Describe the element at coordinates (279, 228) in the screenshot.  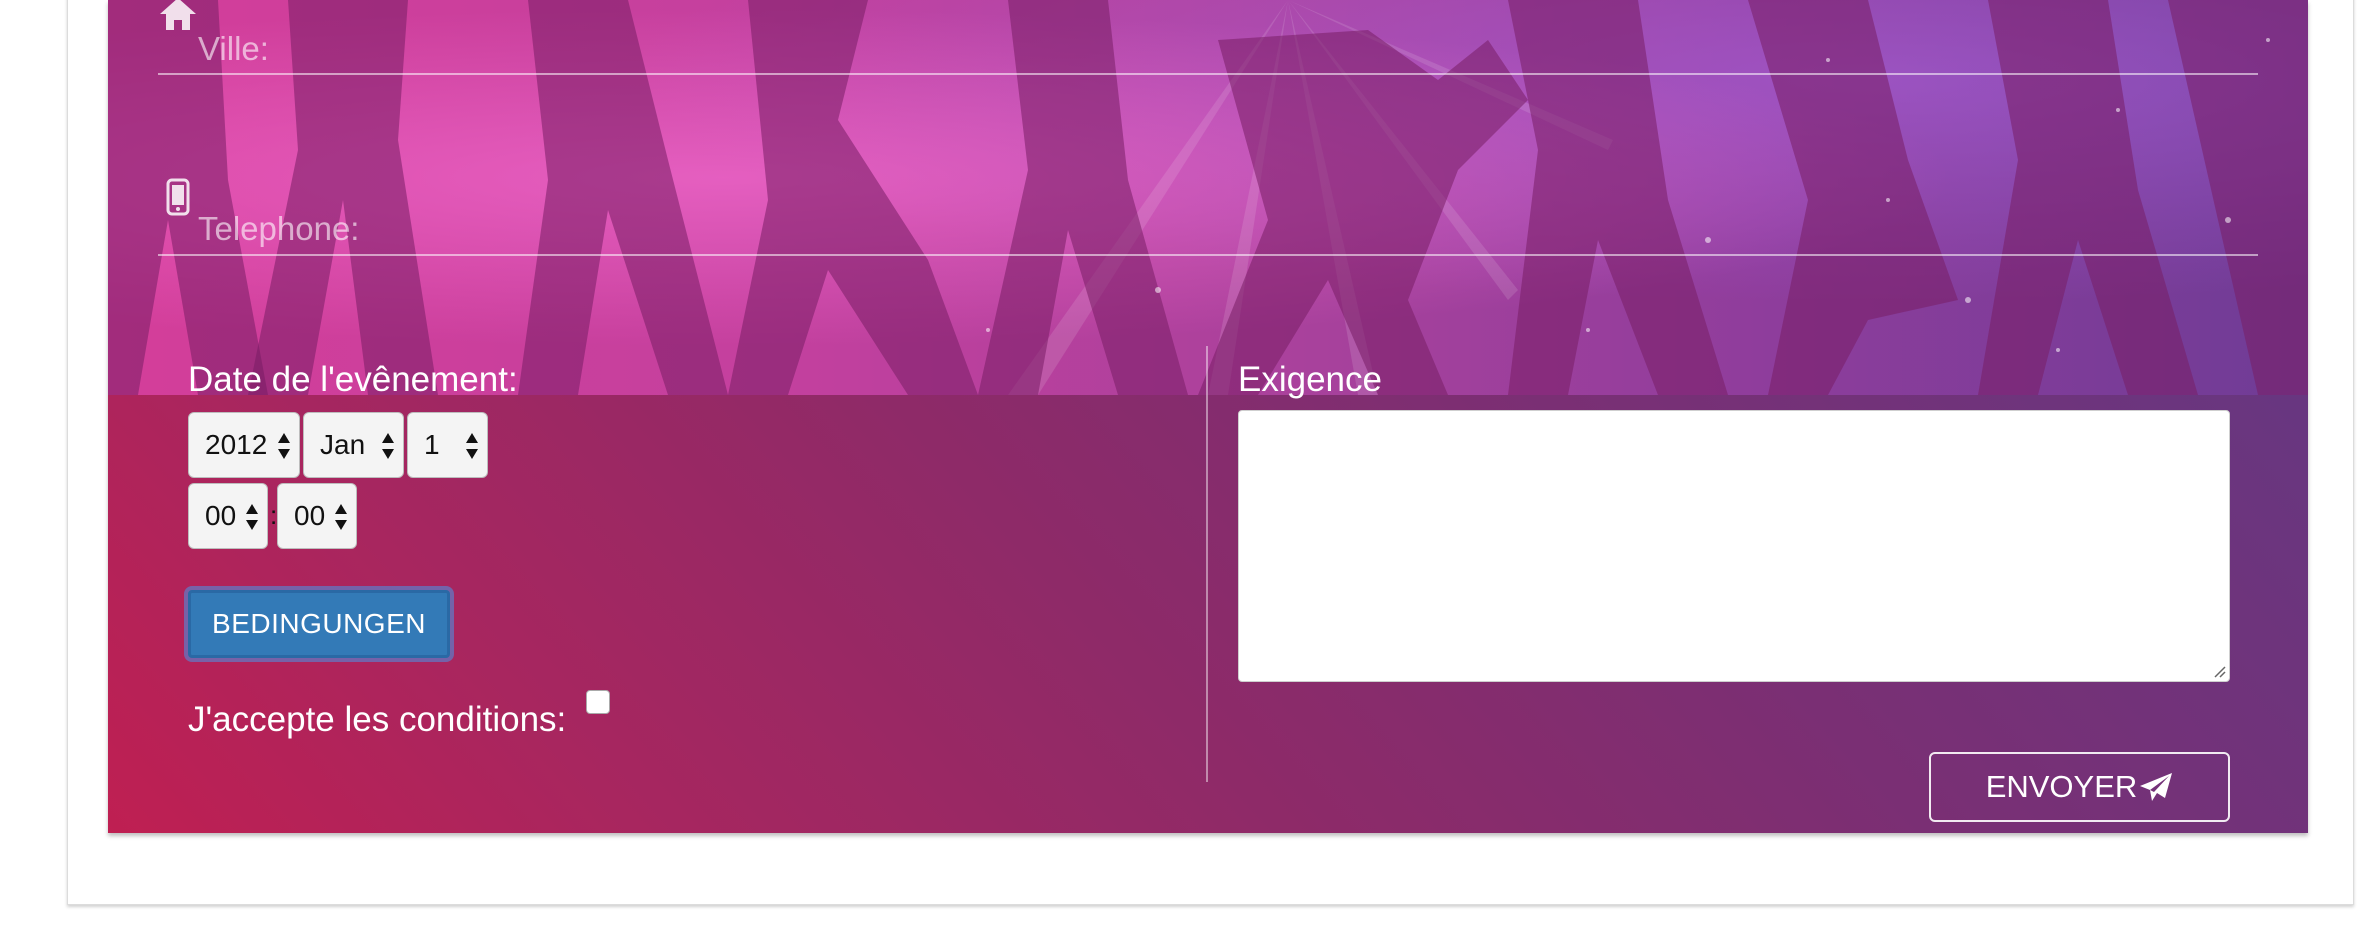
I see `telephone-label: Telephone:` at that location.